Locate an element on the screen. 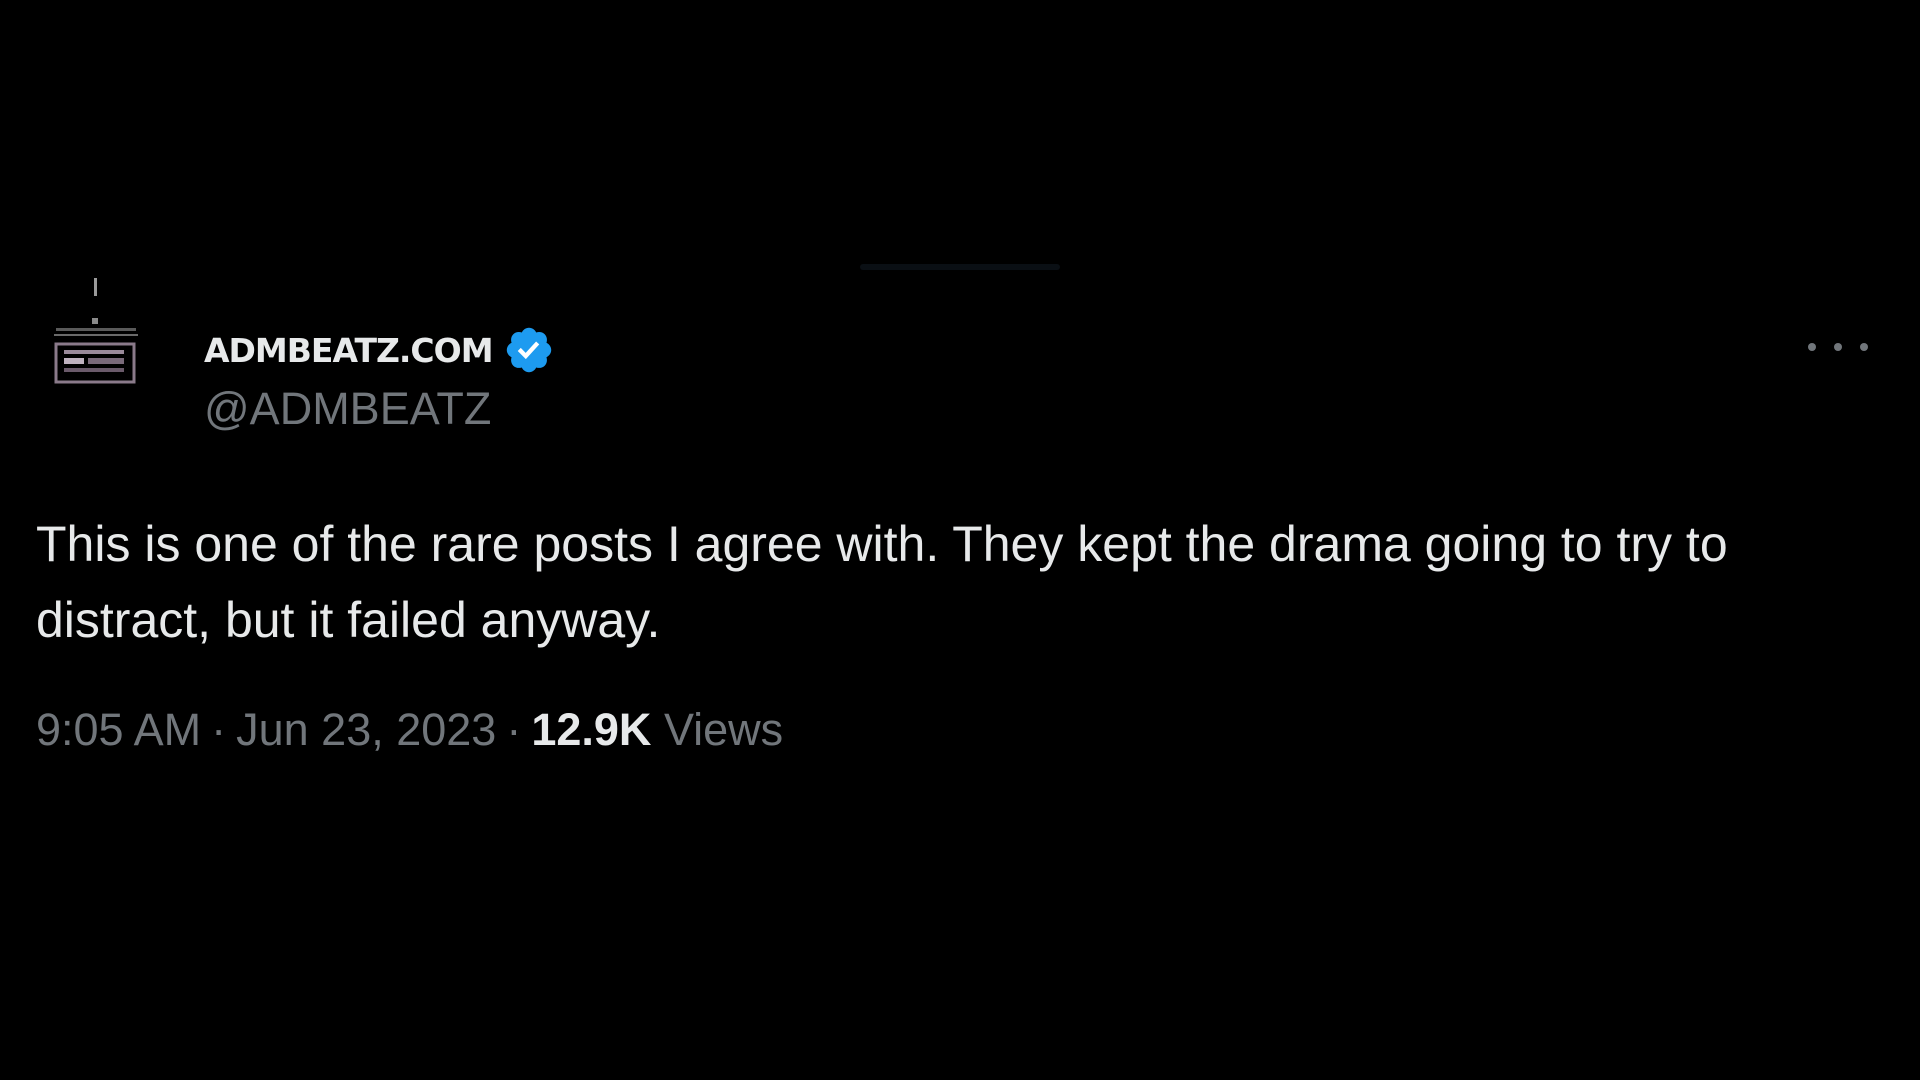  views-count: 12.9K is located at coordinates (591, 729).